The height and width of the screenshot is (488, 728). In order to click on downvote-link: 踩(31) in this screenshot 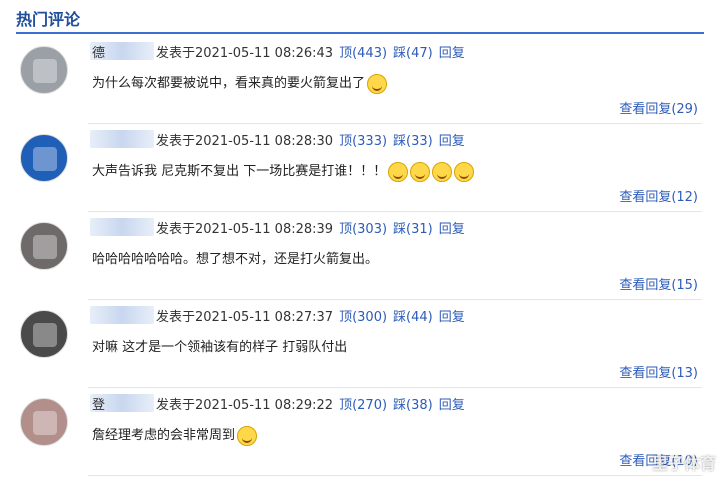, I will do `click(413, 229)`.